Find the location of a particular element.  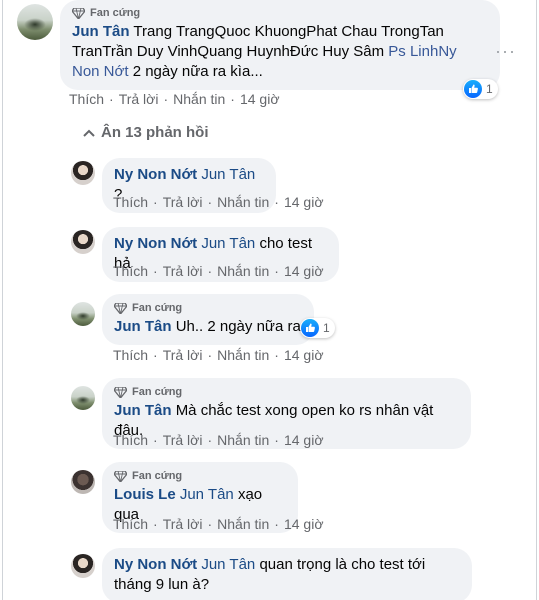

author-name: Louis Le is located at coordinates (145, 494).